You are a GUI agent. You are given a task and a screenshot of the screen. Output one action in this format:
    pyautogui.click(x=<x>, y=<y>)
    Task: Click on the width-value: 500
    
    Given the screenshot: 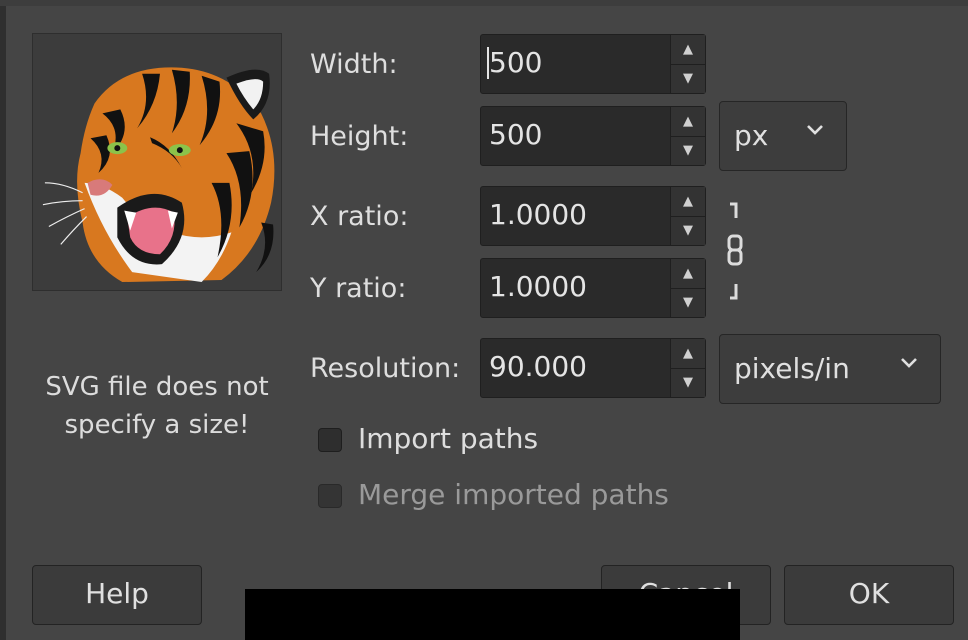 What is the action you would take?
    pyautogui.click(x=515, y=63)
    